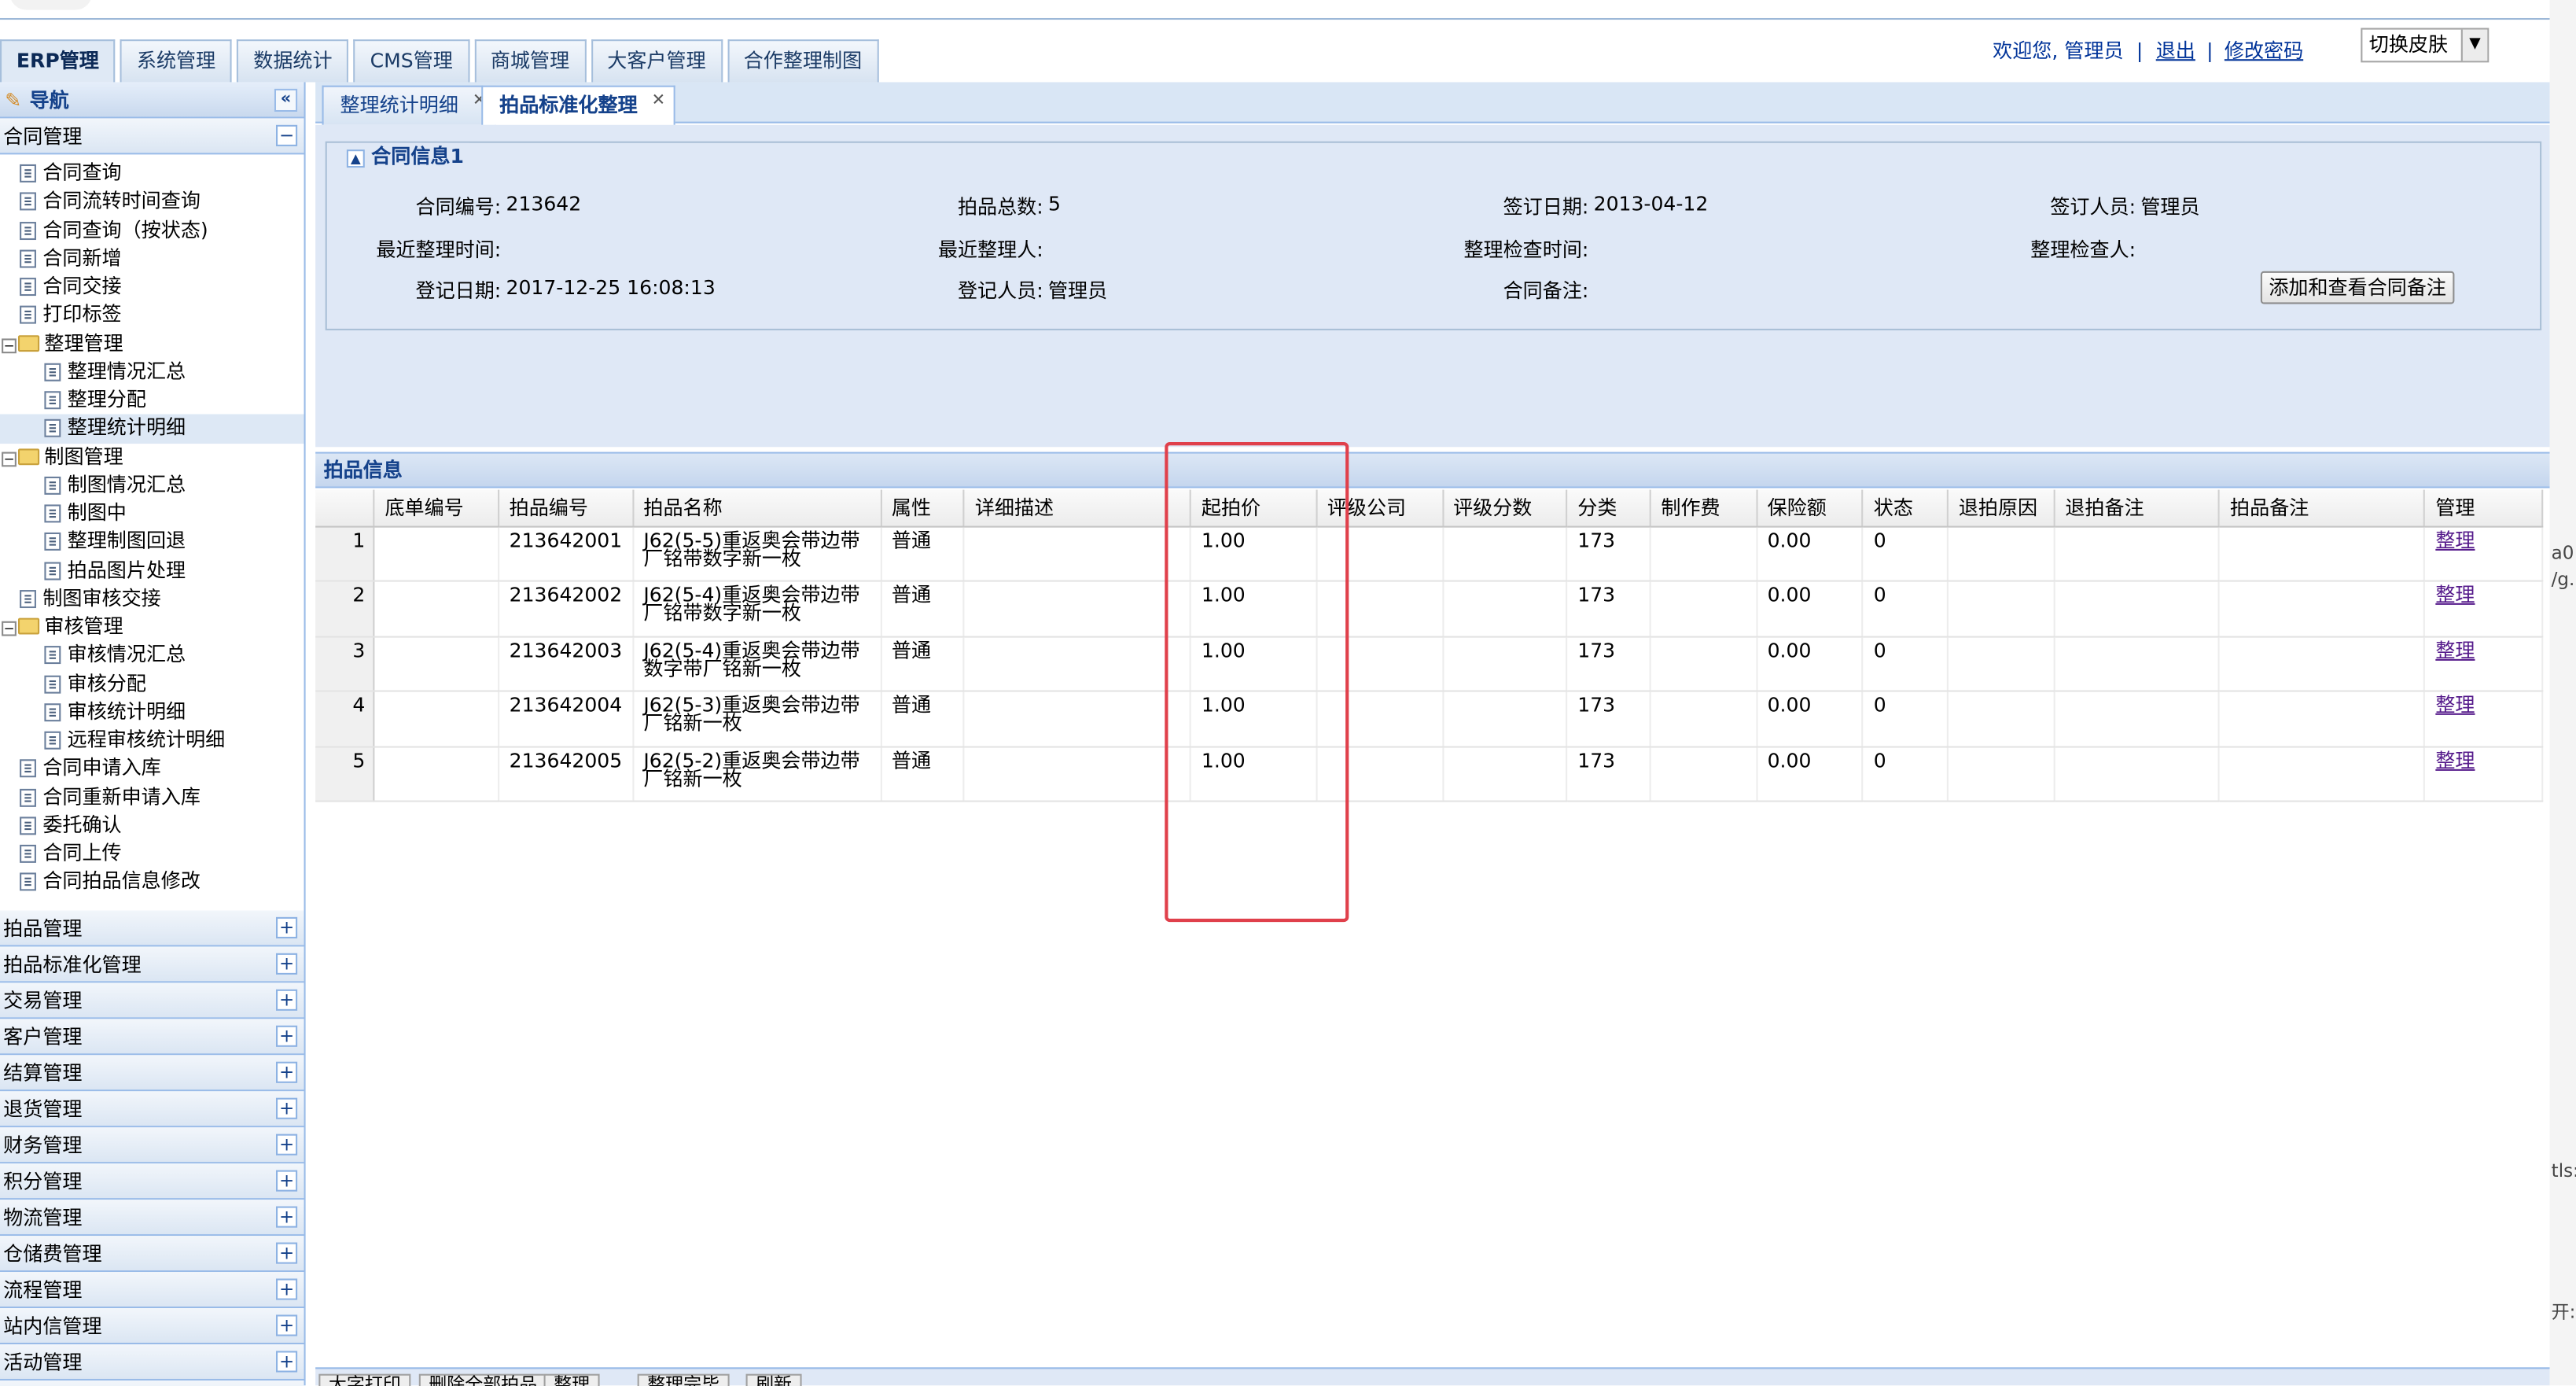 This screenshot has width=2576, height=1386. Describe the element at coordinates (152, 712) in the screenshot. I see `tree-item: 审核统计明细` at that location.